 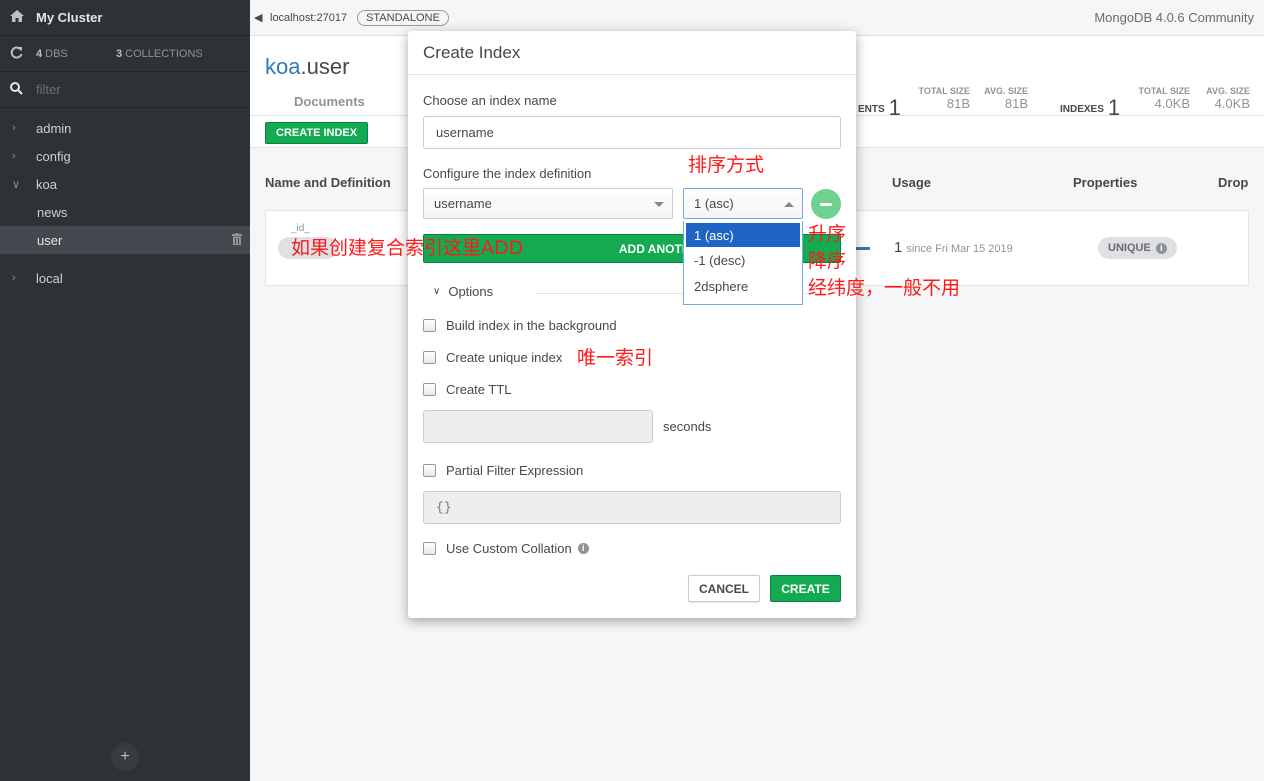 I want to click on order-dropdown-list: 1 (asc) -1 (desc) 2dsphere, so click(x=743, y=263).